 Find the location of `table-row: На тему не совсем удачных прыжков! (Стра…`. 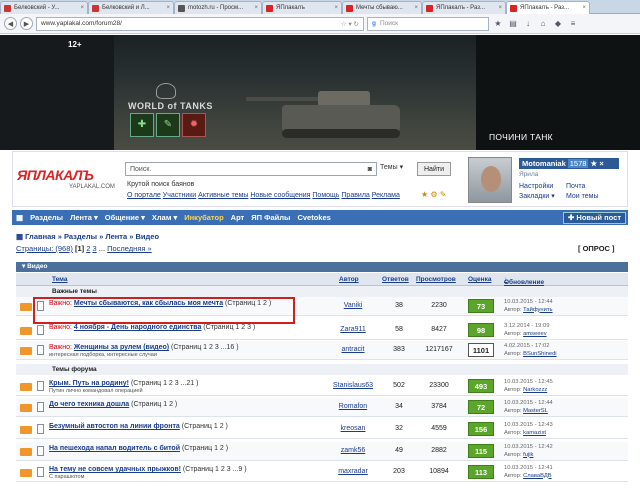

table-row: На тему не совсем удачных прыжков! (Стра… is located at coordinates (322, 472).